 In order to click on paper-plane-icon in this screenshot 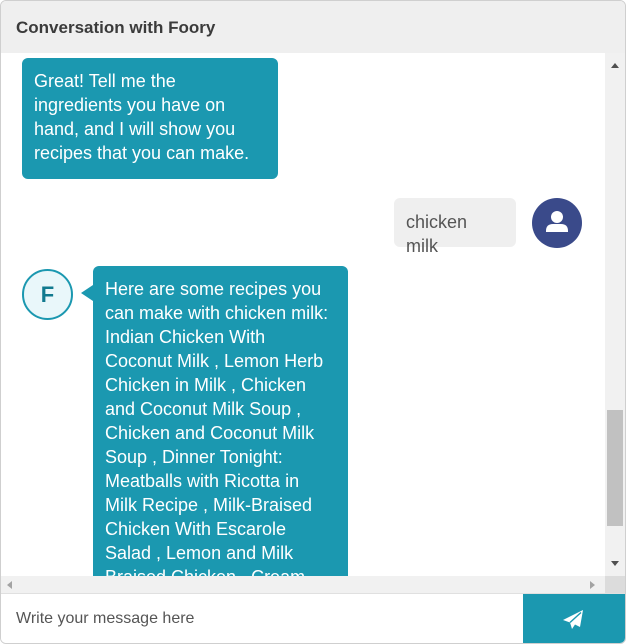, I will do `click(573, 619)`.